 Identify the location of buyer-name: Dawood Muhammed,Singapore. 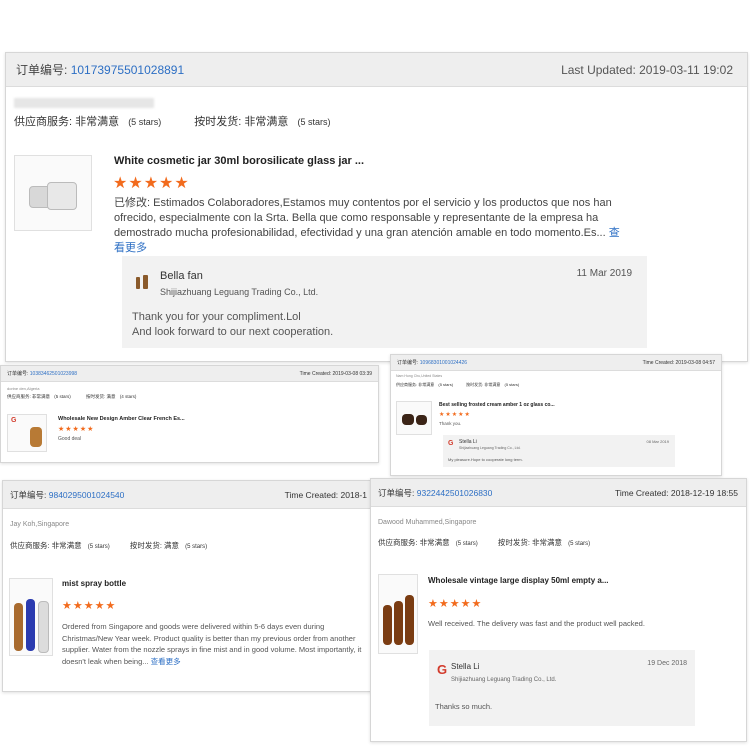
(427, 522).